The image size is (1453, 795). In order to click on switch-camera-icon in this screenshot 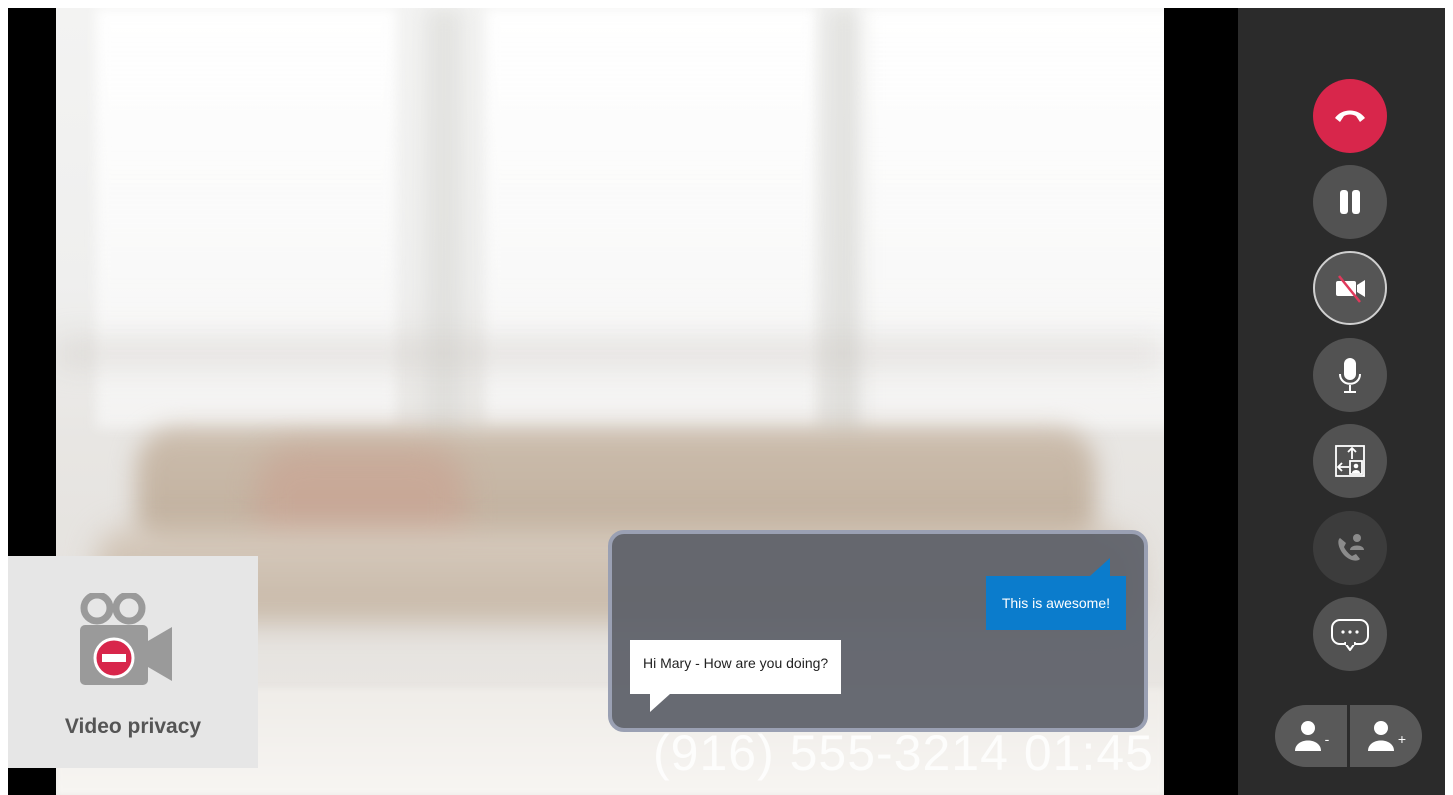, I will do `click(1350, 461)`.